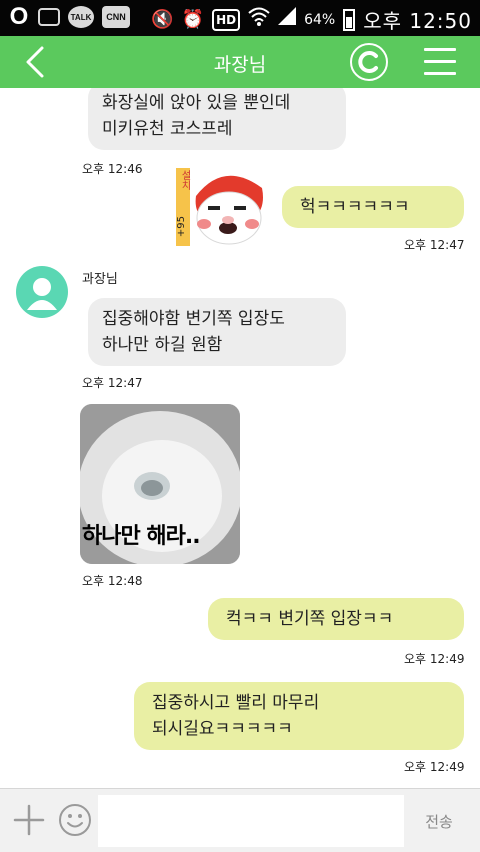  What do you see at coordinates (251, 821) in the screenshot?
I see `message-input` at bounding box center [251, 821].